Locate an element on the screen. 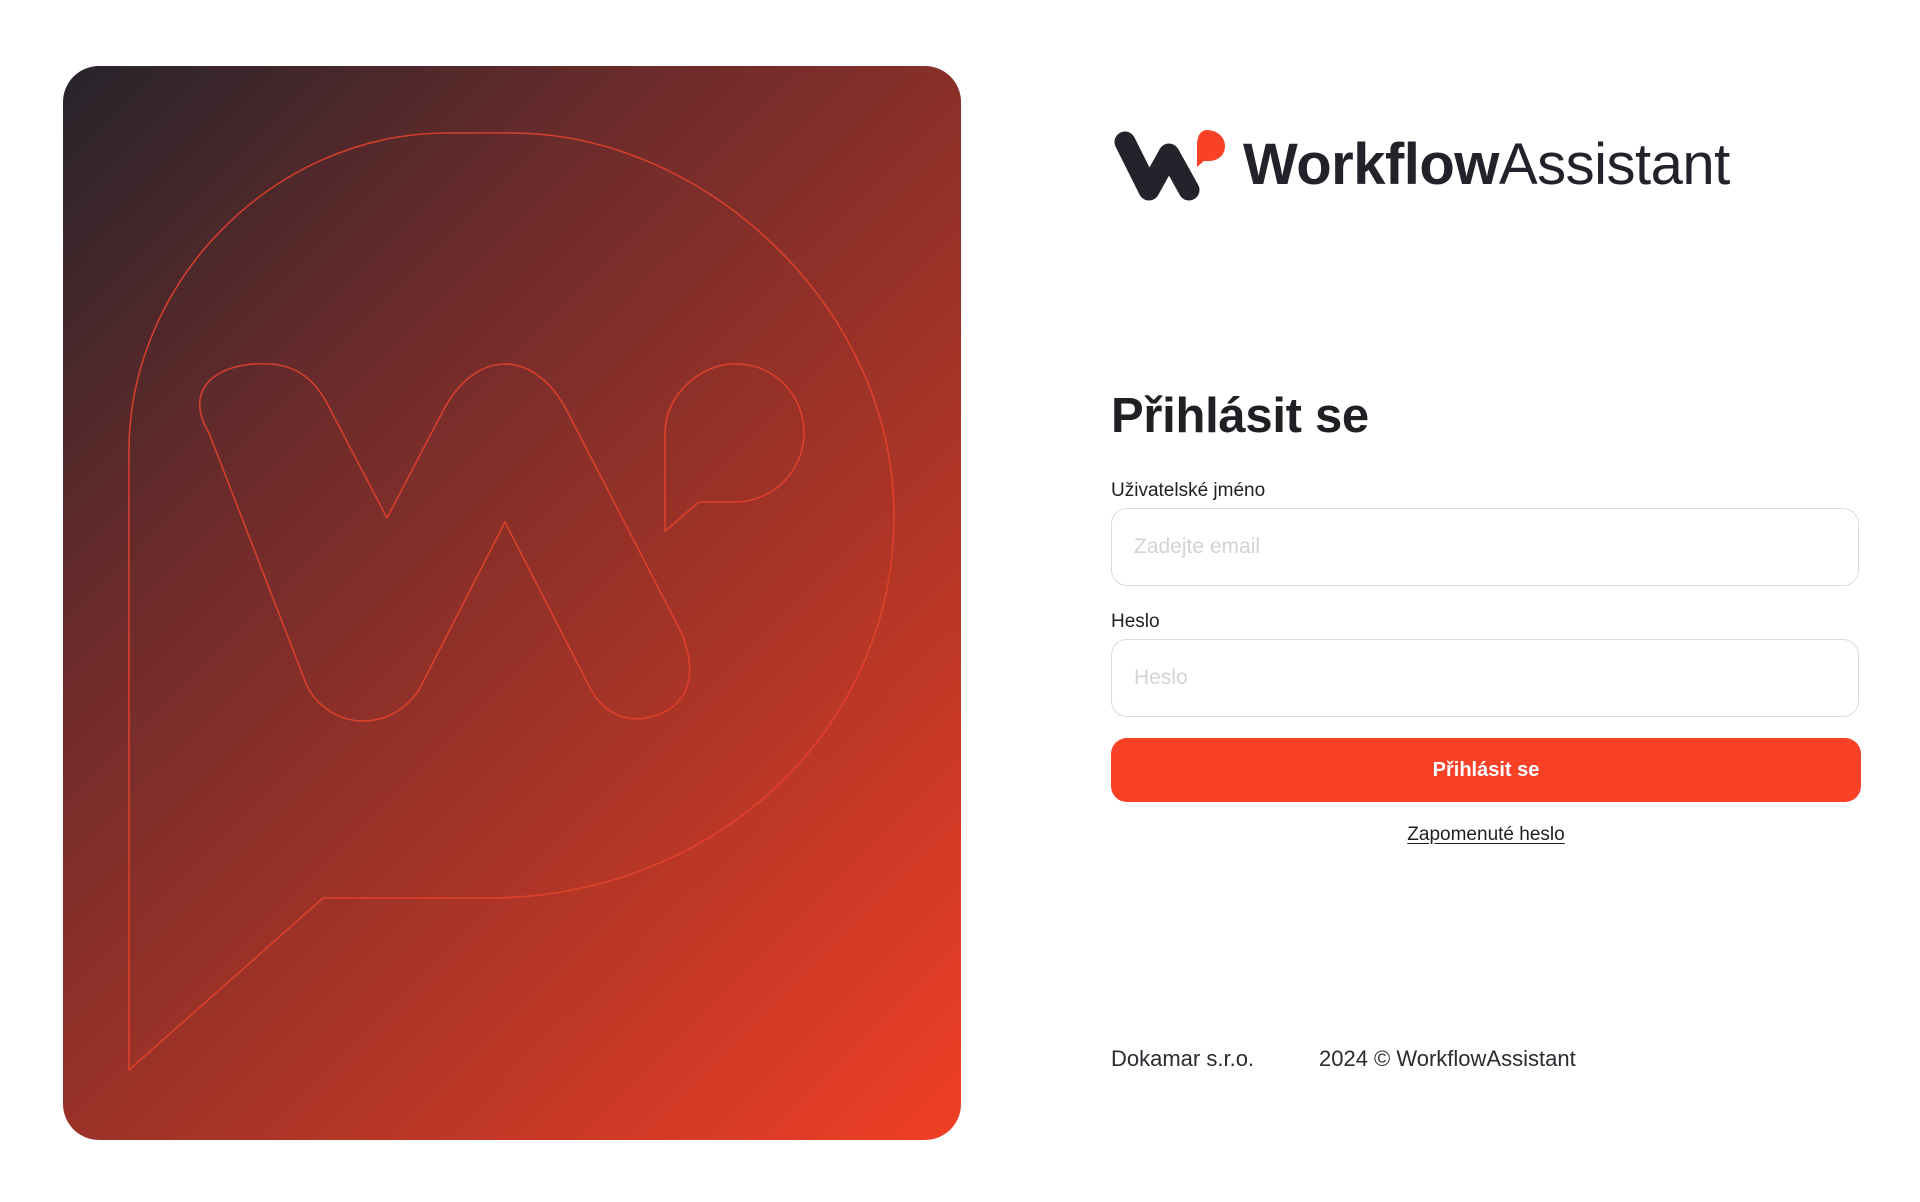  password-input is located at coordinates (1485, 678).